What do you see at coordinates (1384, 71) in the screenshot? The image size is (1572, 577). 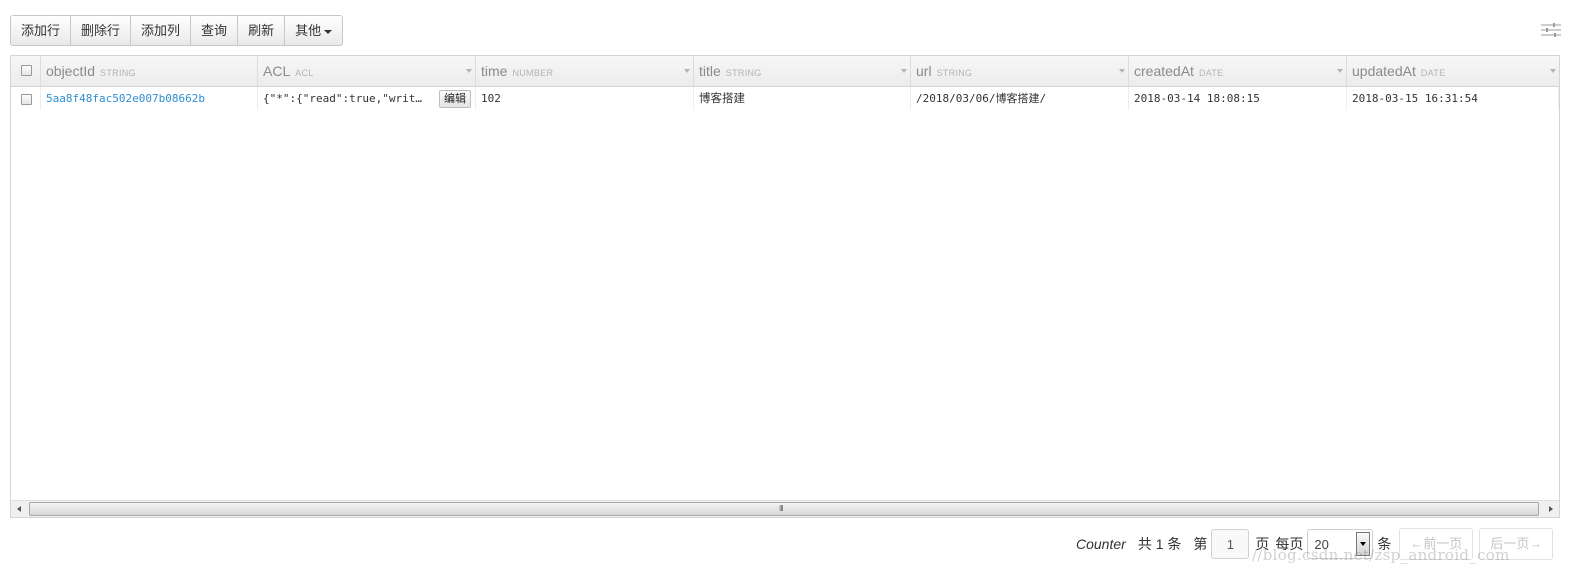 I see `column-name: updatedAt` at bounding box center [1384, 71].